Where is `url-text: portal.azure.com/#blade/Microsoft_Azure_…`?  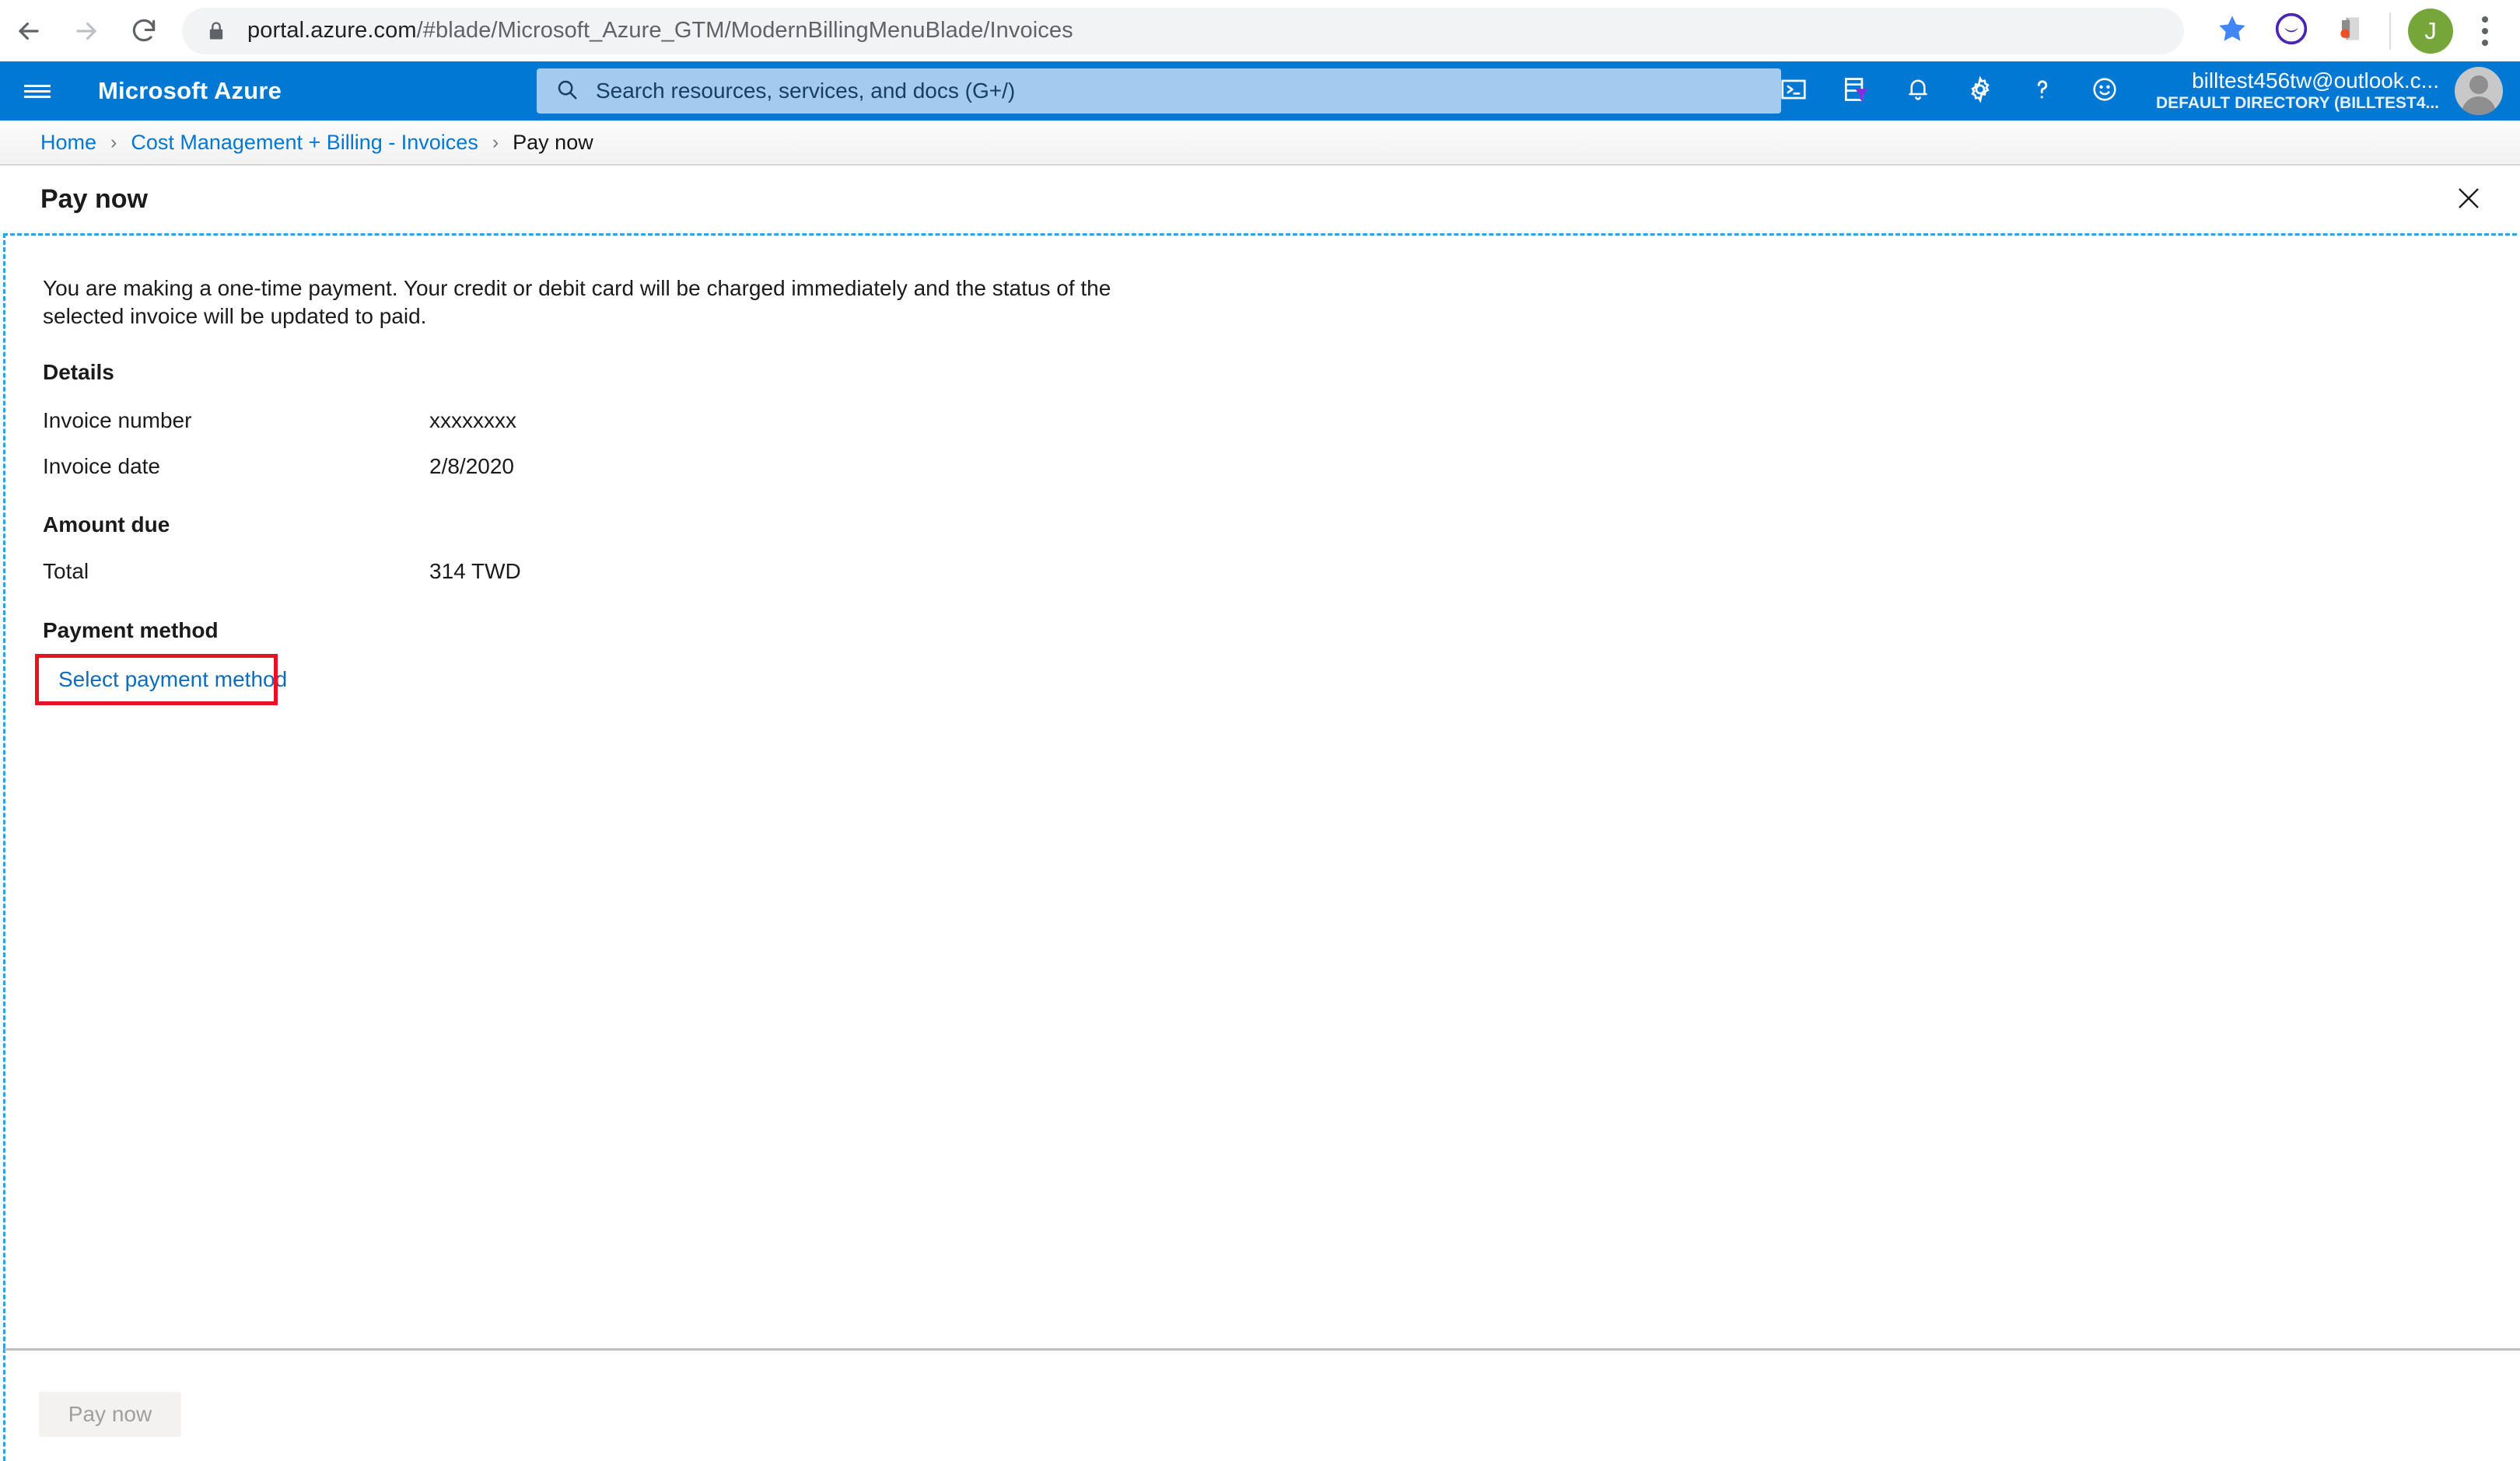
url-text: portal.azure.com/#blade/Microsoft_Azure_… is located at coordinates (660, 31).